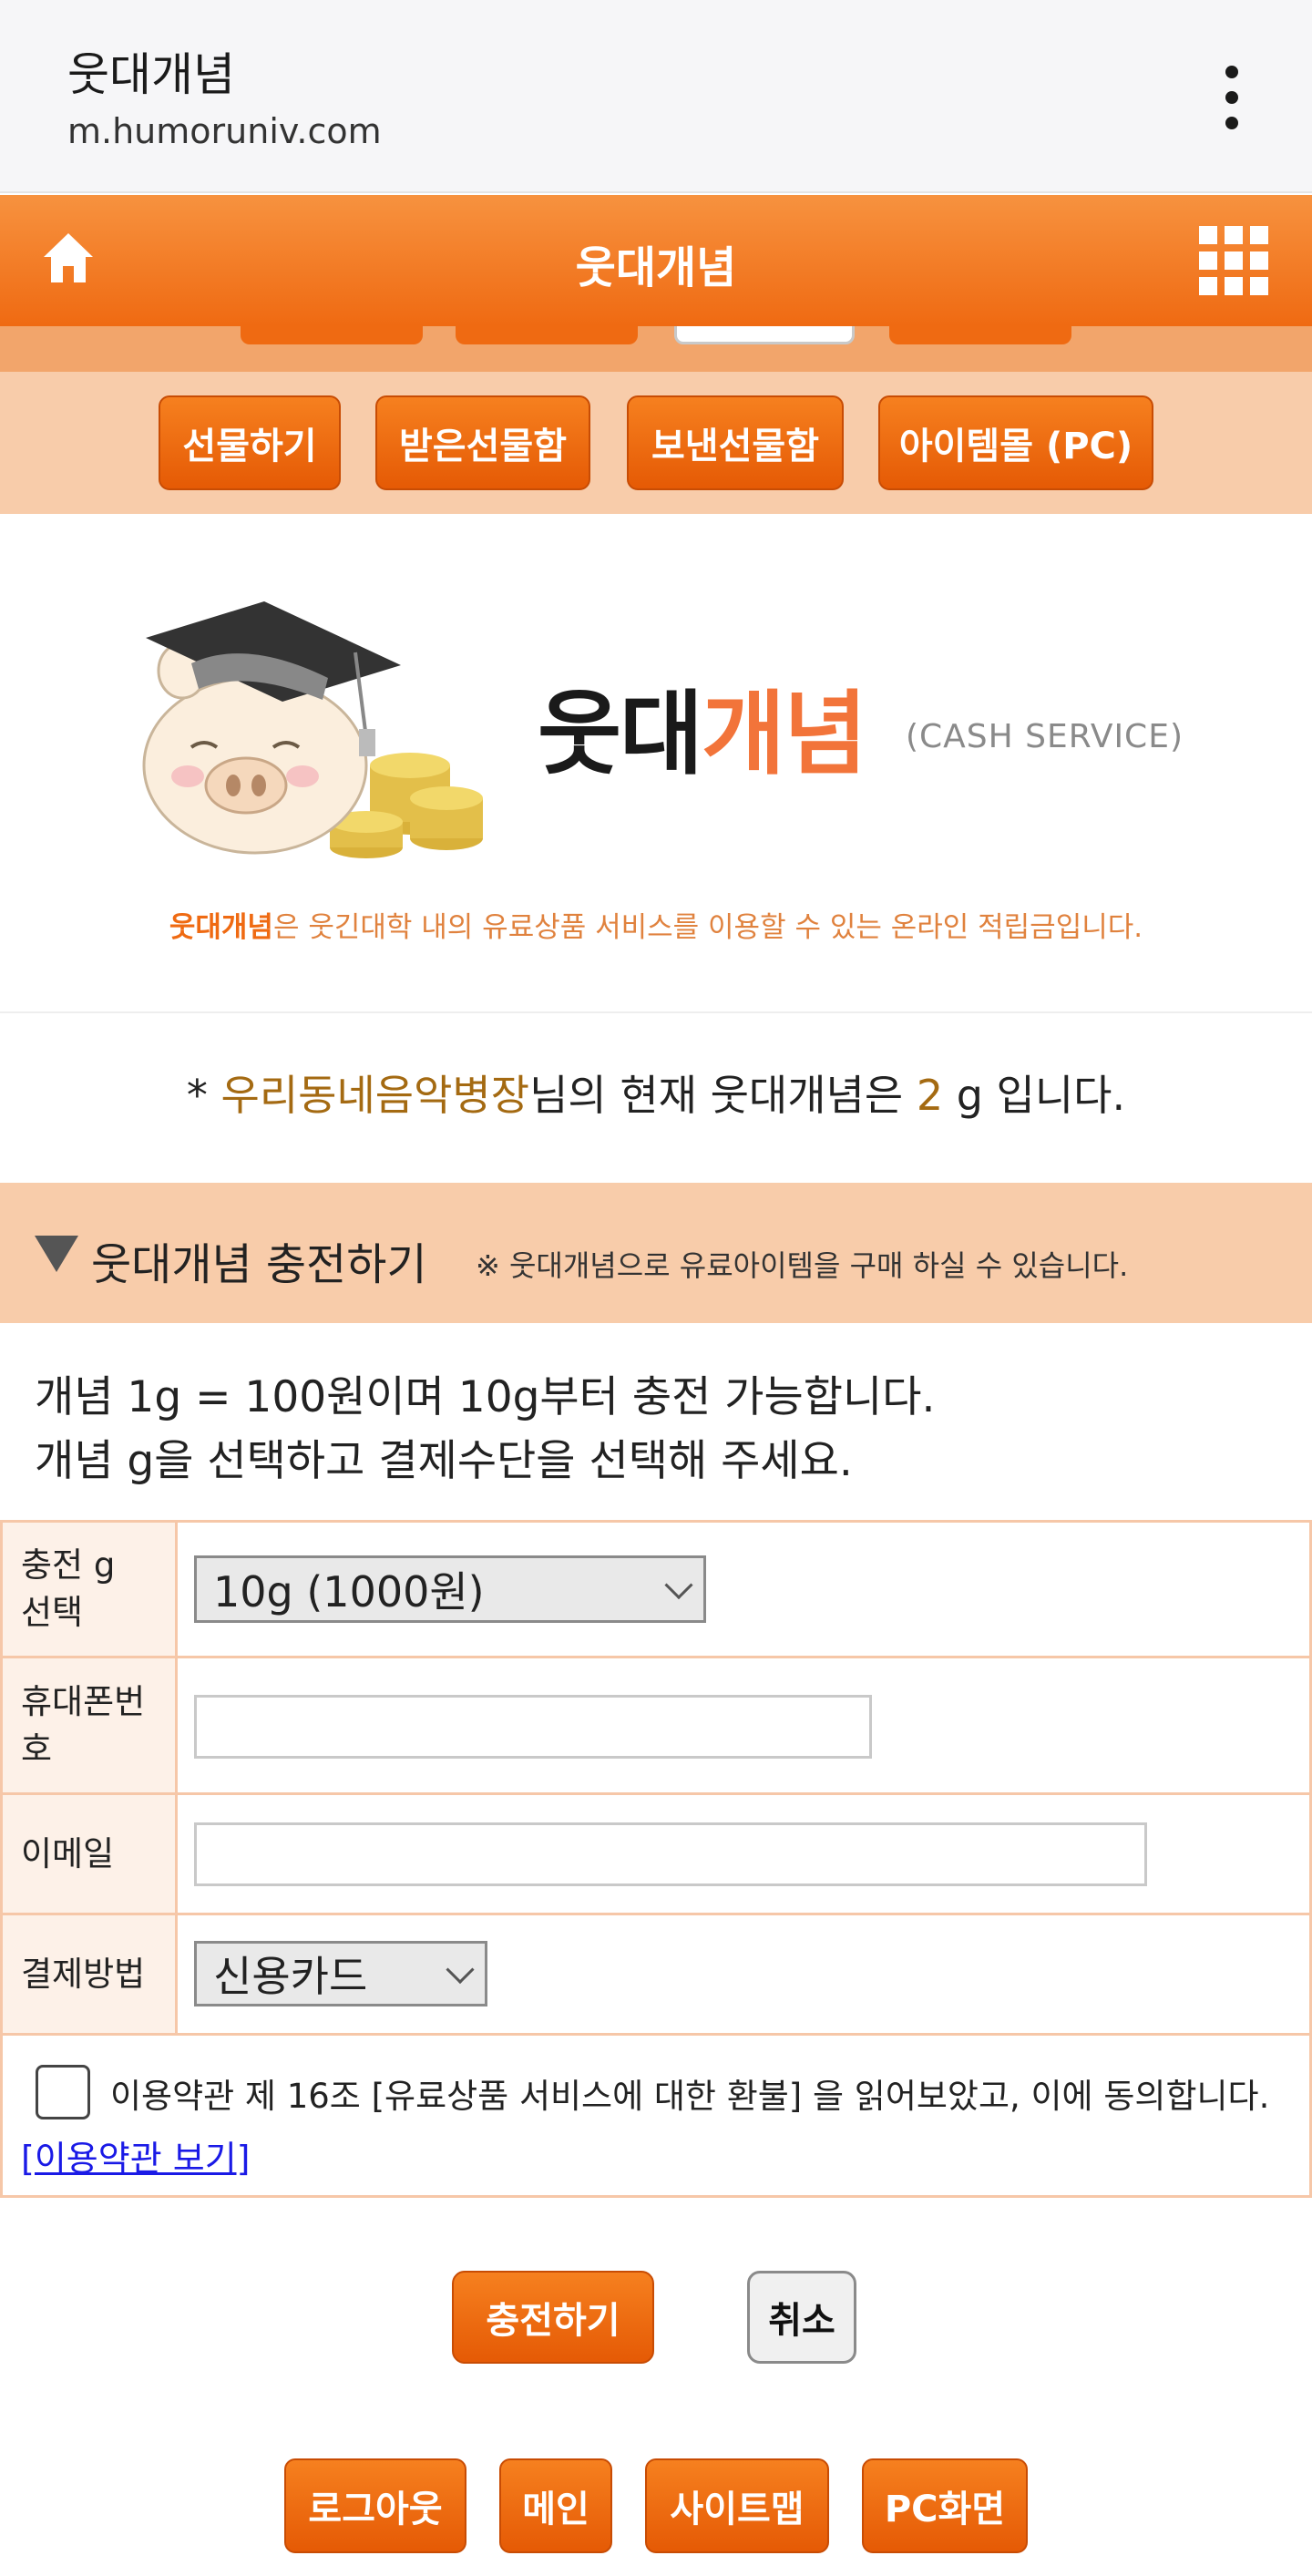 The height and width of the screenshot is (2576, 1312). I want to click on charge-submit-button: 충전하기, so click(553, 2317).